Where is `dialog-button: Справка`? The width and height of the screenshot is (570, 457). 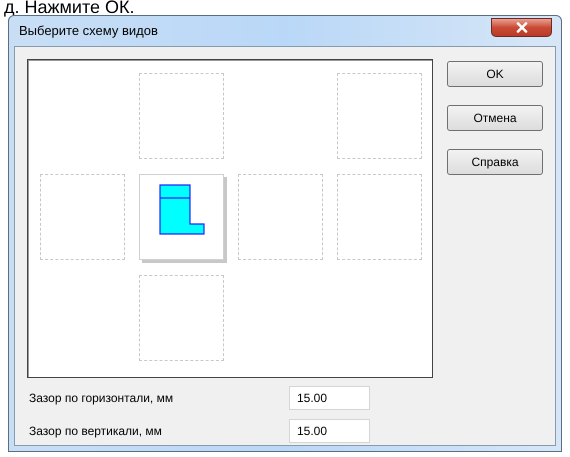
dialog-button: Справка is located at coordinates (495, 162).